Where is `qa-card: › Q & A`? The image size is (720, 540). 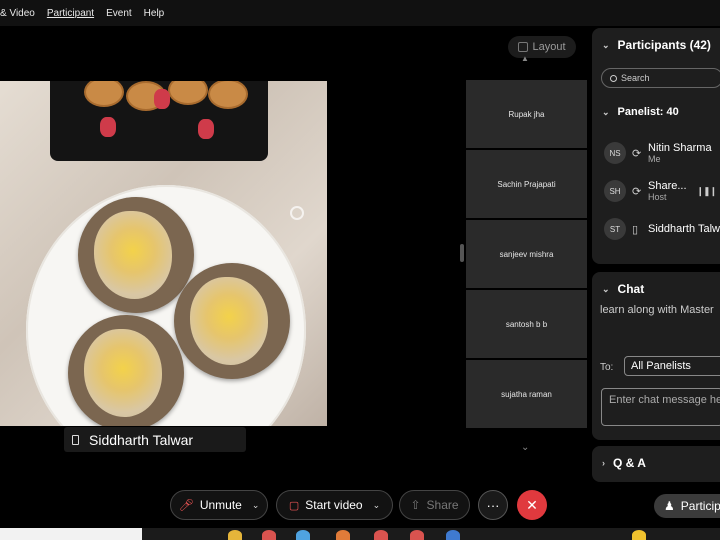 qa-card: › Q & A is located at coordinates (656, 464).